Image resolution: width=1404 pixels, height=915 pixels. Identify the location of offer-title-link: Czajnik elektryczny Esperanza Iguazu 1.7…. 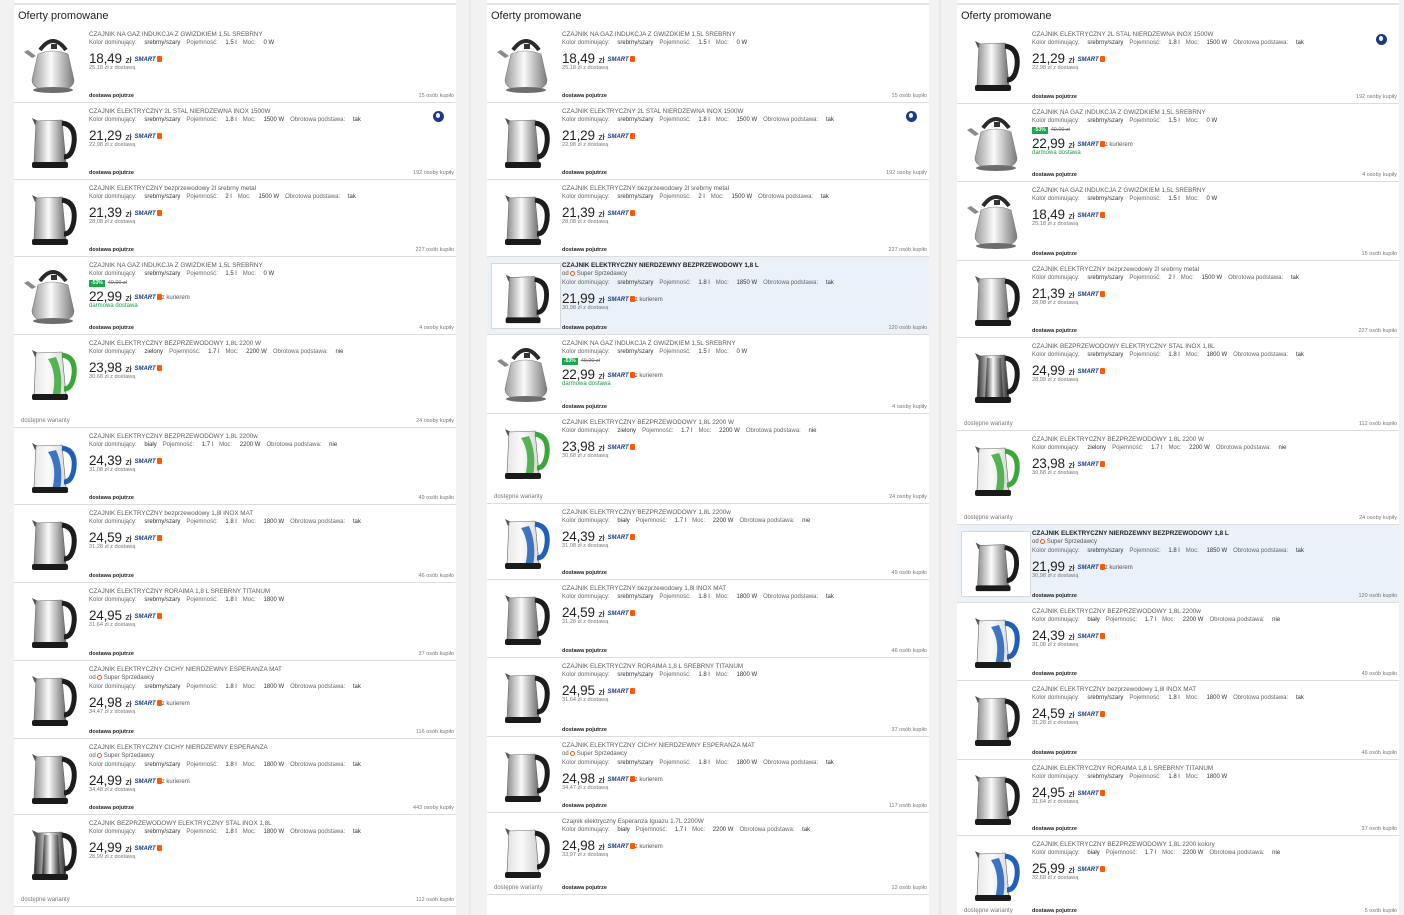
(742, 821).